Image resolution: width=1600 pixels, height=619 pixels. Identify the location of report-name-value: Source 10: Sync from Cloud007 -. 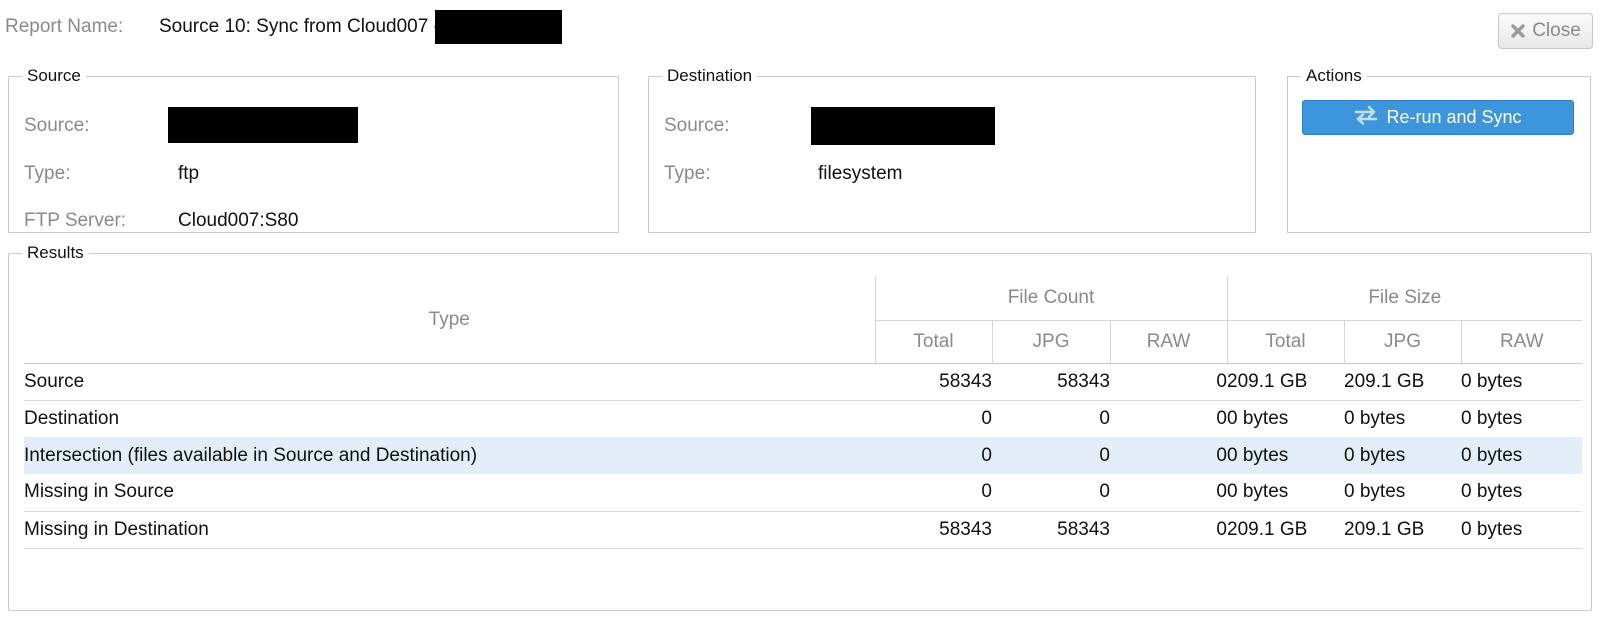
(299, 26).